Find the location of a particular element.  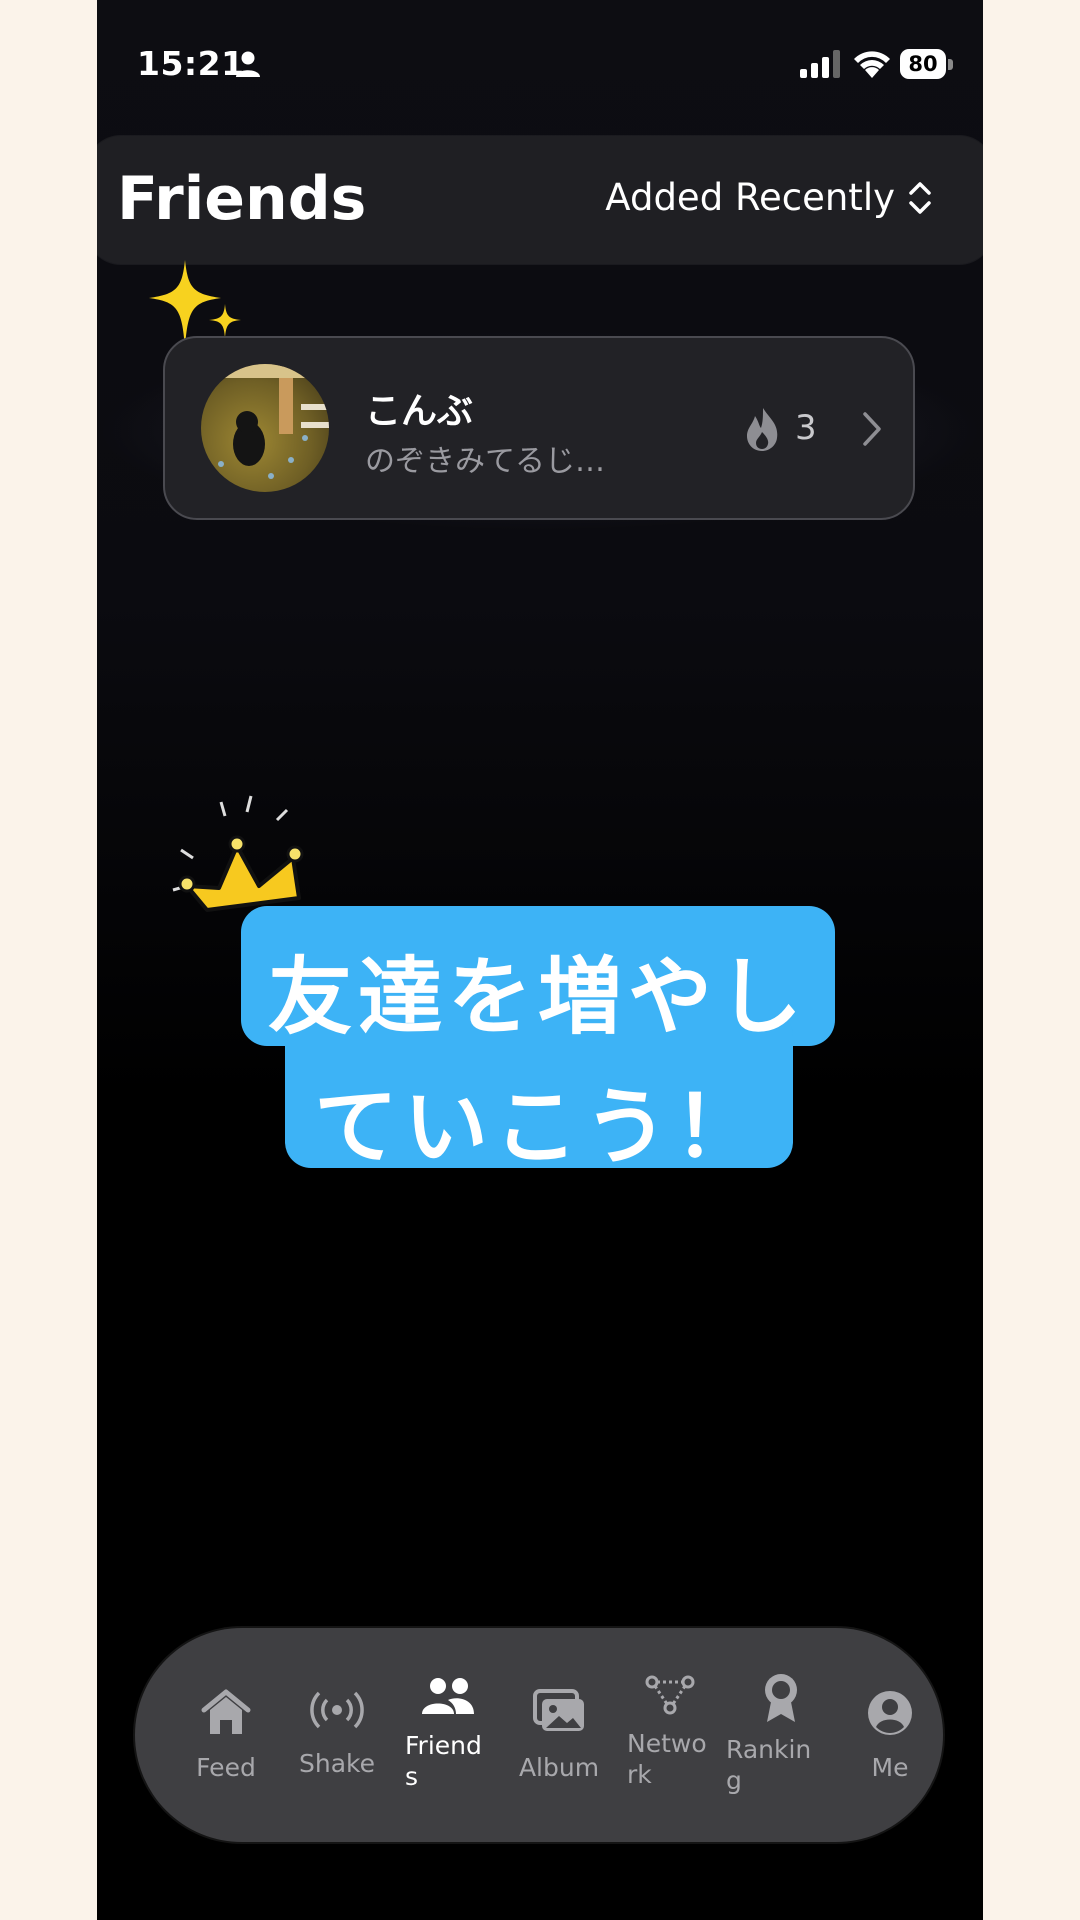

tab-label-friends: Friend s is located at coordinates (443, 1761).